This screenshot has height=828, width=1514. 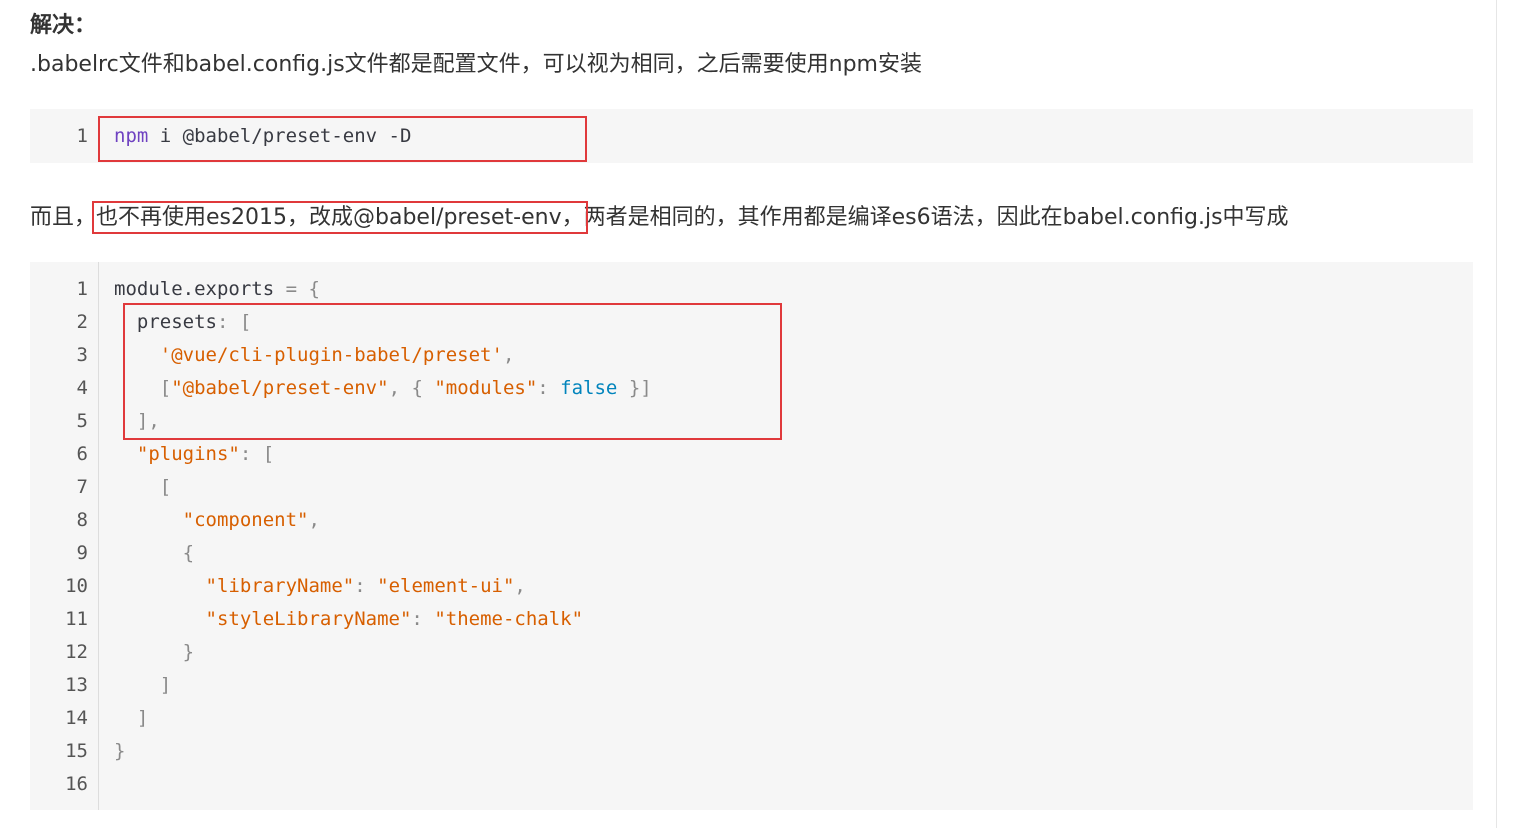 What do you see at coordinates (76, 718) in the screenshot?
I see `line-number: 14` at bounding box center [76, 718].